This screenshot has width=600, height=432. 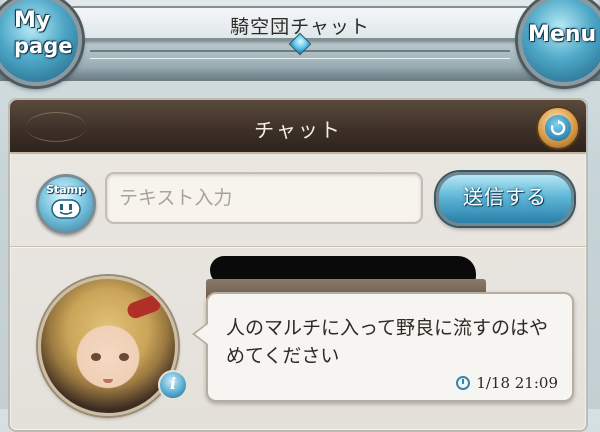 I want to click on send-button: 送信する, so click(x=505, y=199).